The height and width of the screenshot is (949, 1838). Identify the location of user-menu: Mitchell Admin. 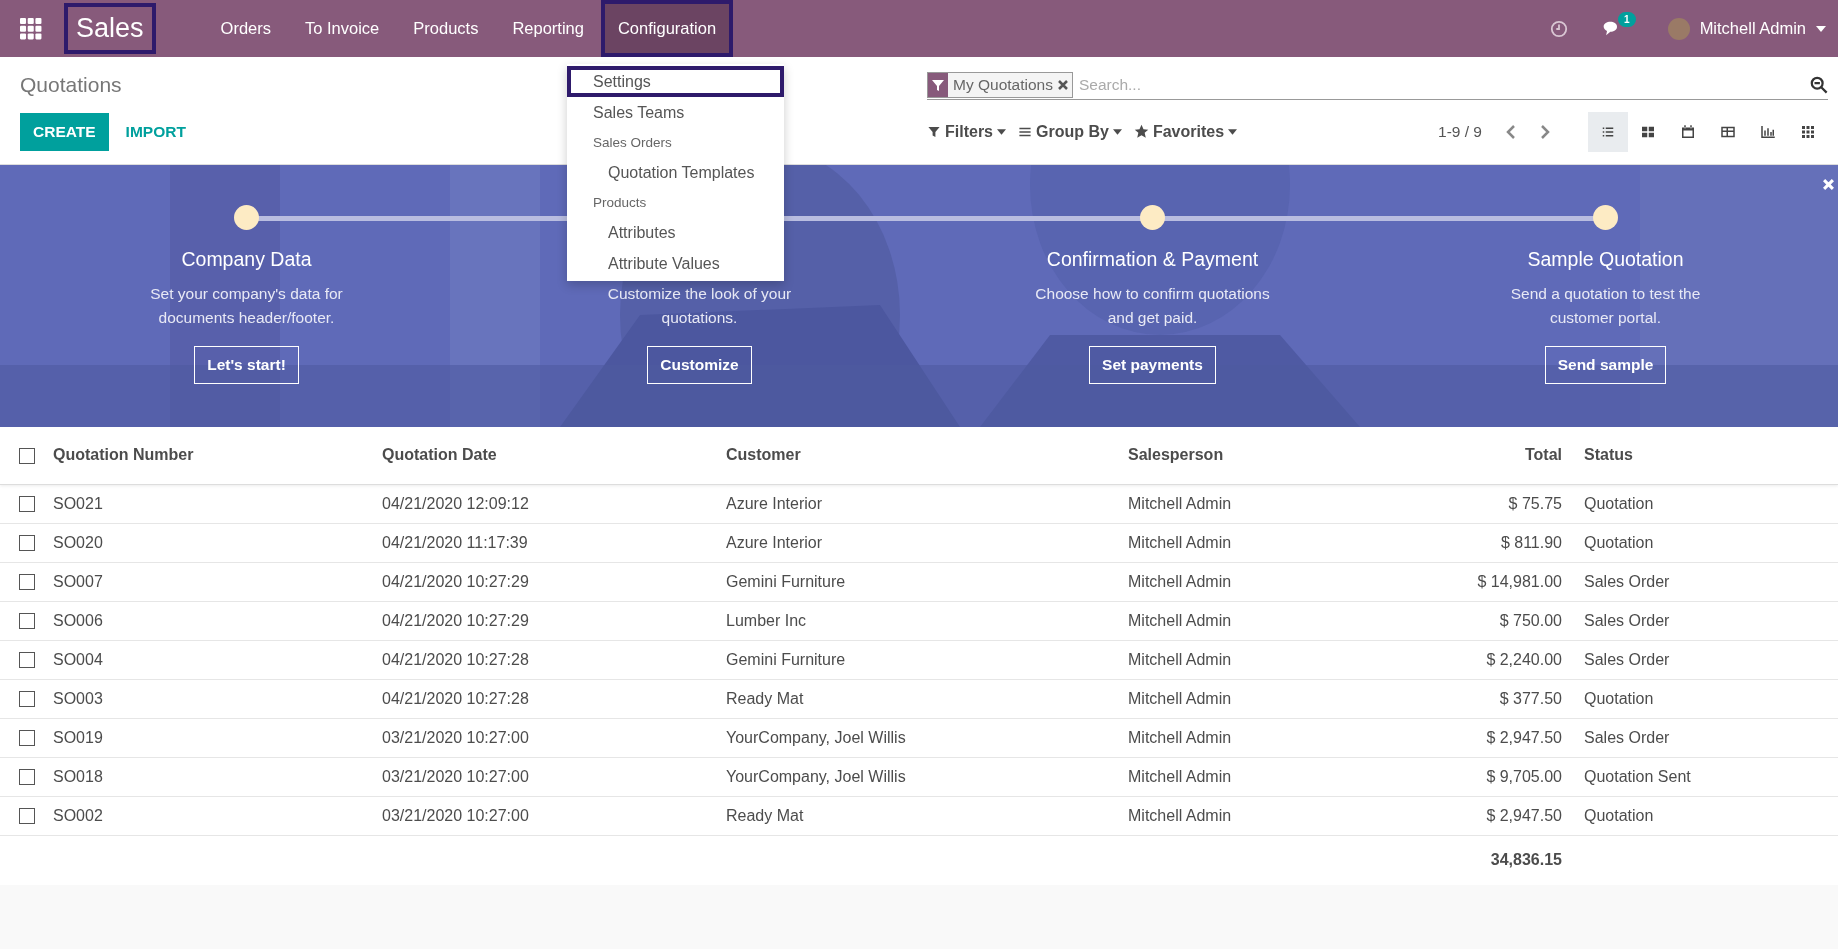
(1752, 28).